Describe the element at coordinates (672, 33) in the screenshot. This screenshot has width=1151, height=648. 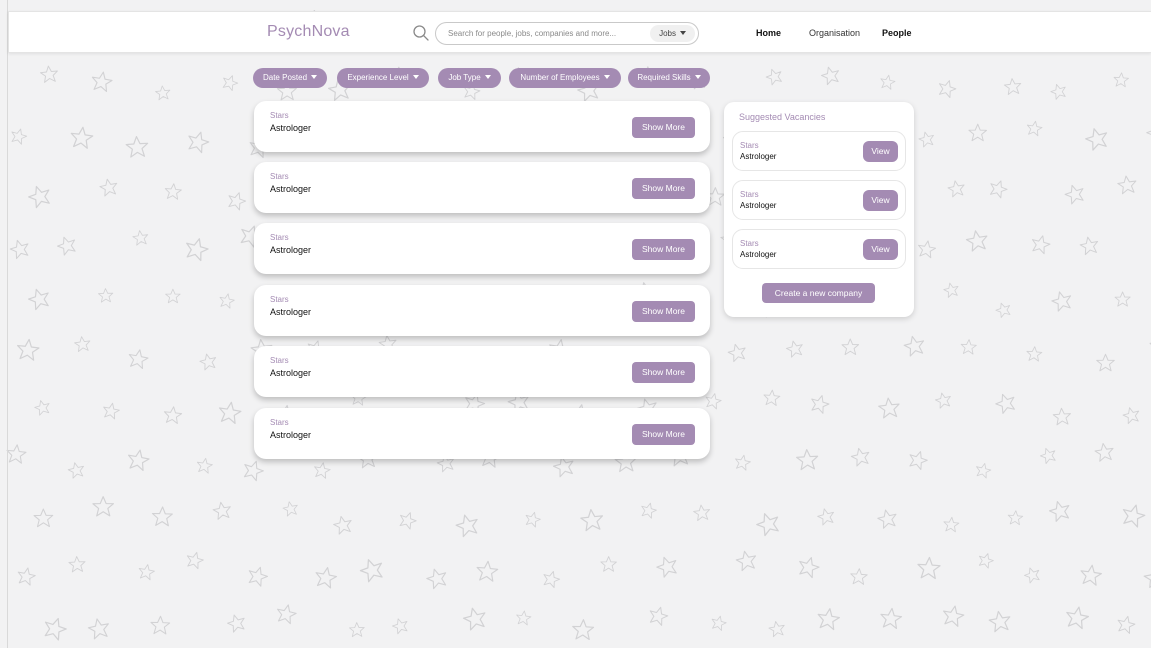
I see `search-scope-dropdown: Jobs` at that location.